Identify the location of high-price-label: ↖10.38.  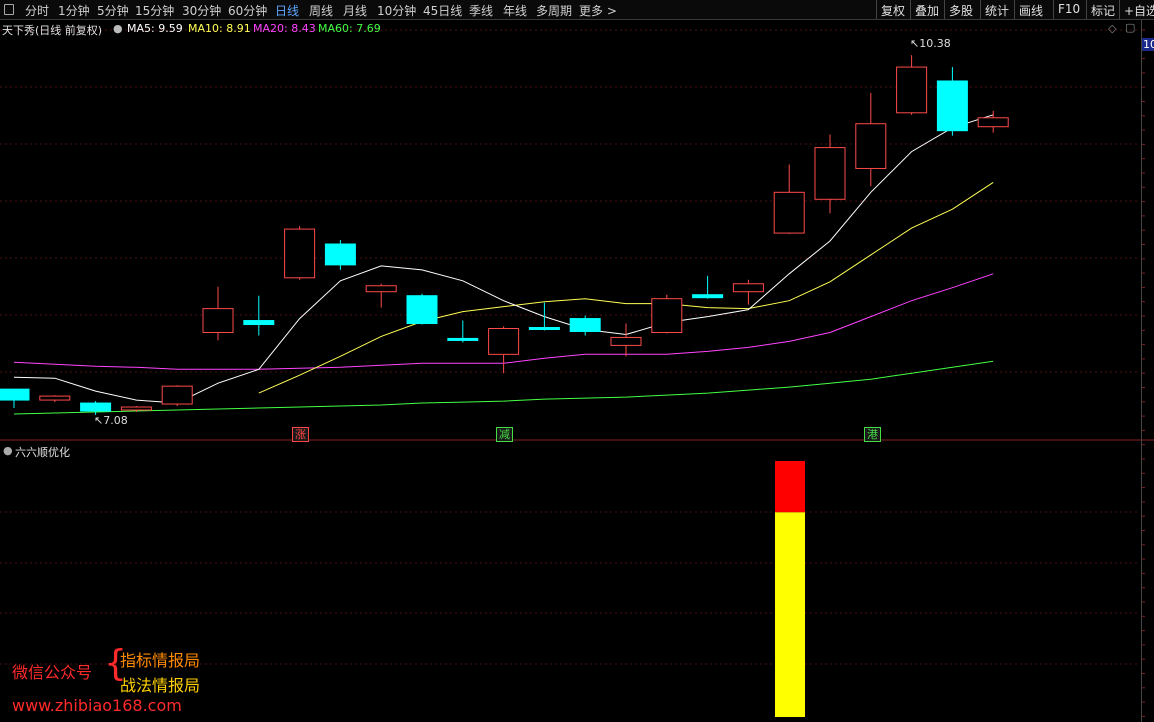
(930, 43).